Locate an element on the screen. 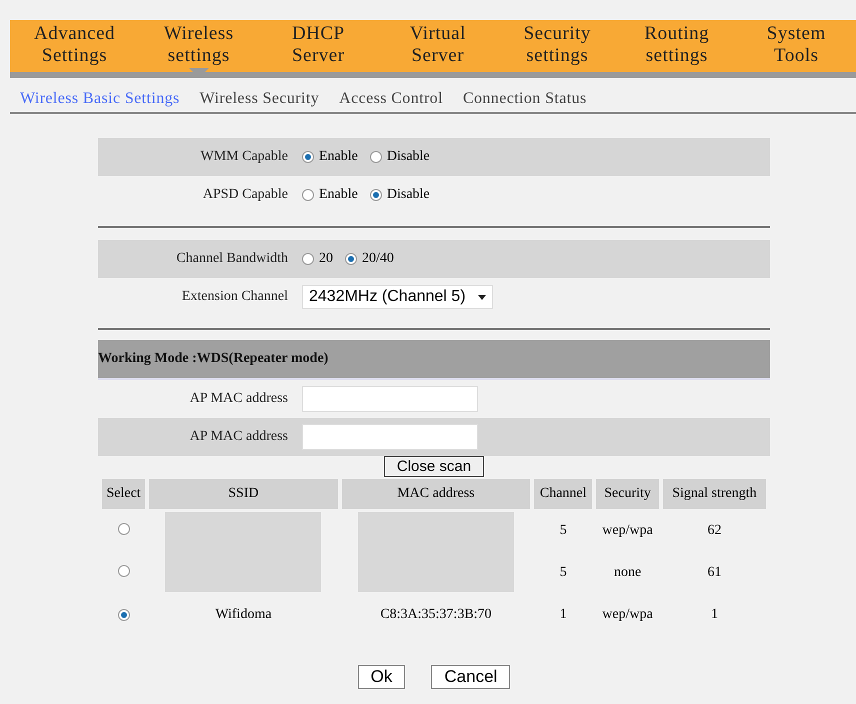  nav-tab: Routing settings is located at coordinates (677, 46).